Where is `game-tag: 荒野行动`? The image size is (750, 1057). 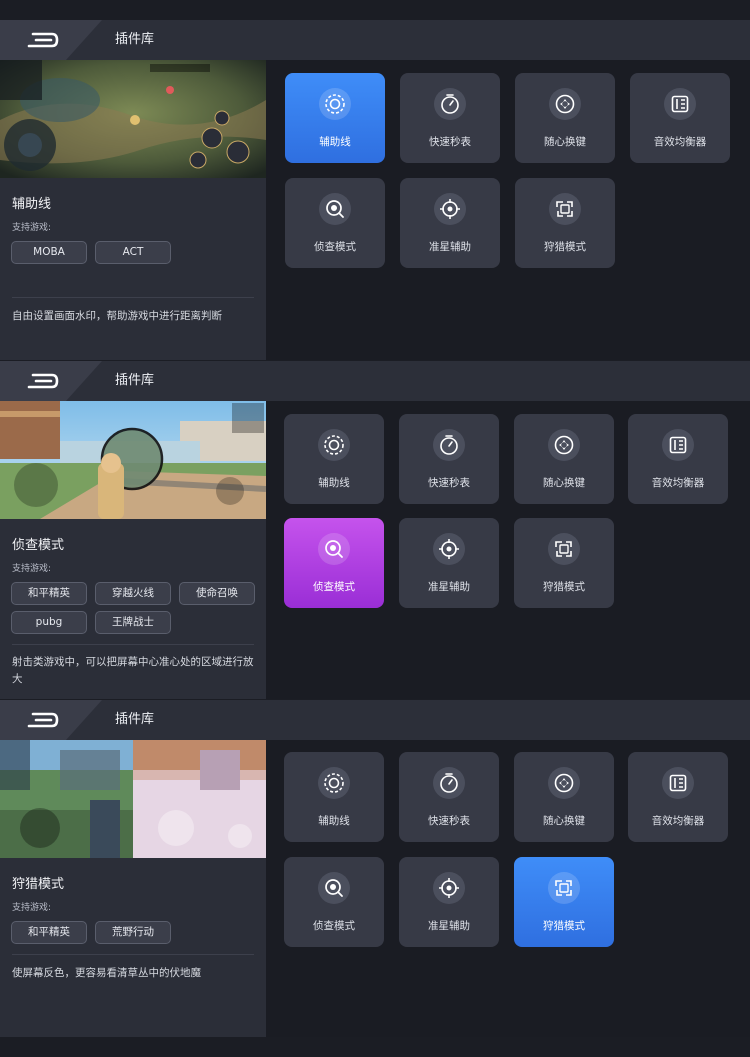
game-tag: 荒野行动 is located at coordinates (133, 932).